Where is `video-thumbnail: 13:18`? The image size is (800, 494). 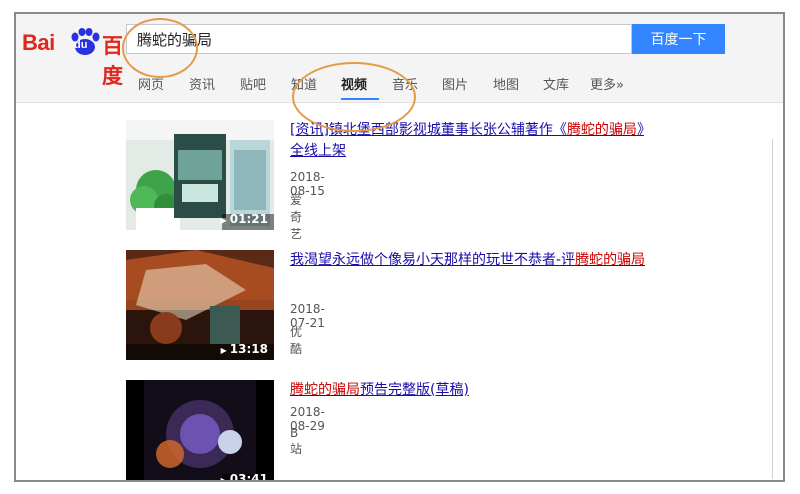 video-thumbnail: 13:18 is located at coordinates (200, 305).